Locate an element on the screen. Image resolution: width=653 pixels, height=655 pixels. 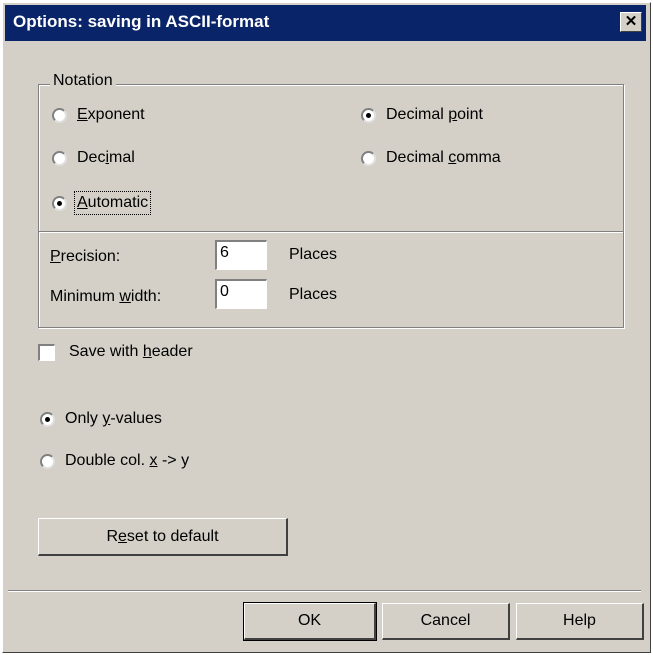
notation-legend: Notation is located at coordinates (83, 81).